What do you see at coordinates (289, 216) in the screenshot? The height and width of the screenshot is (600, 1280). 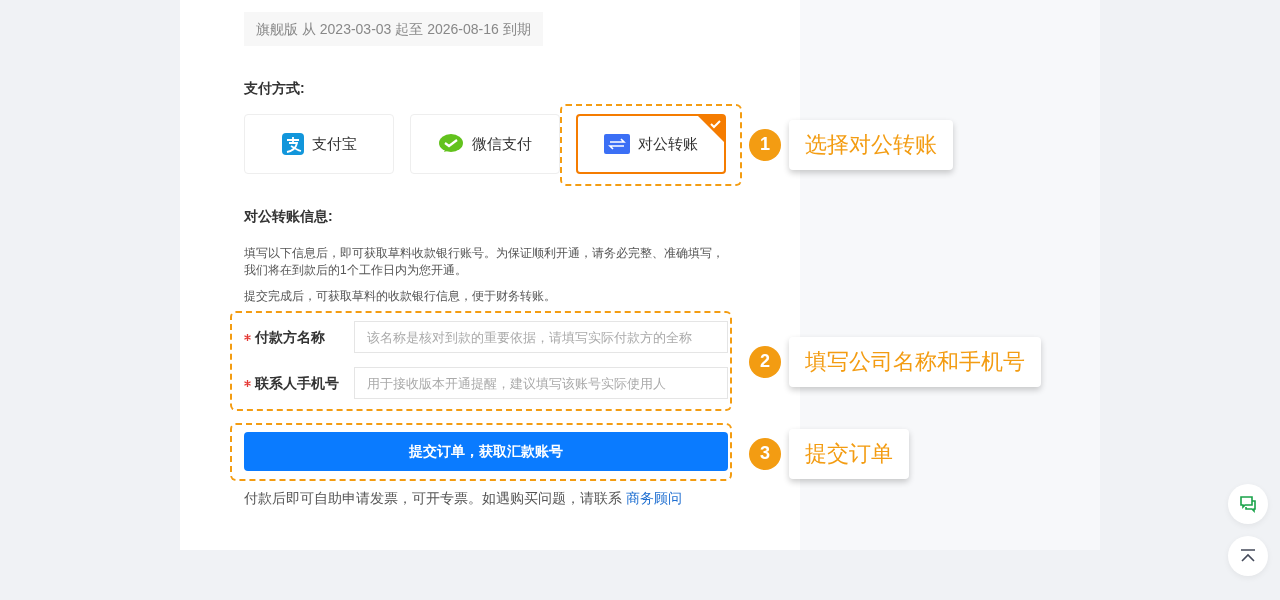 I see `section-heading: 对公转账信息:` at bounding box center [289, 216].